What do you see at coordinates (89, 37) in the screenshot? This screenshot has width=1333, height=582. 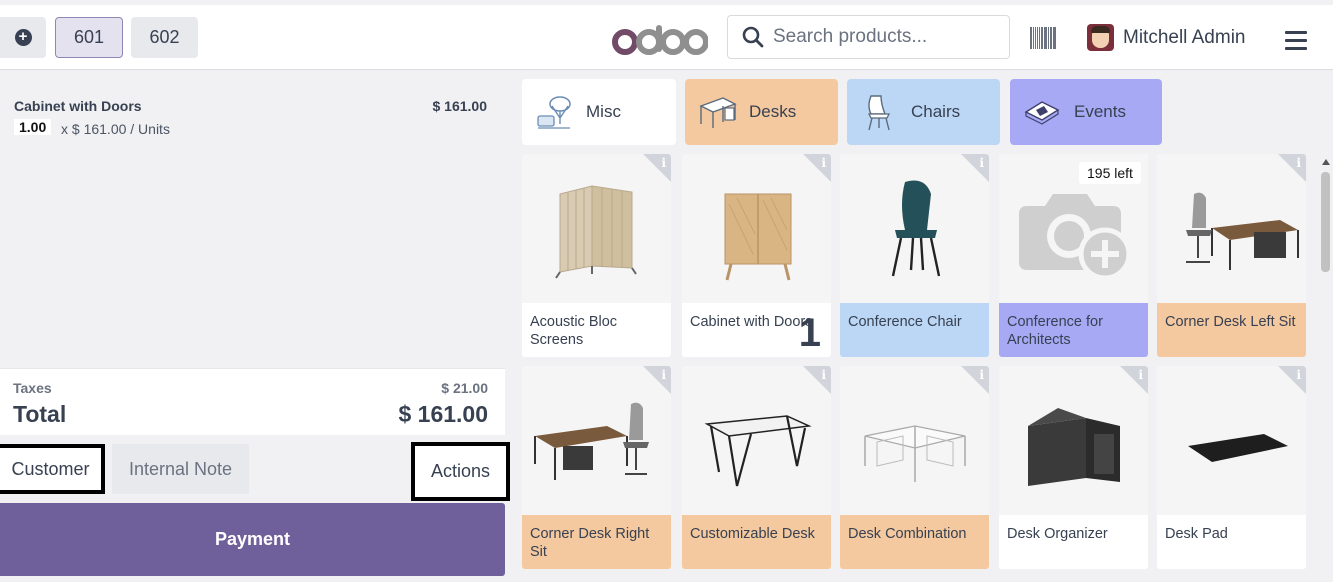 I see `order-tab-601: 601` at bounding box center [89, 37].